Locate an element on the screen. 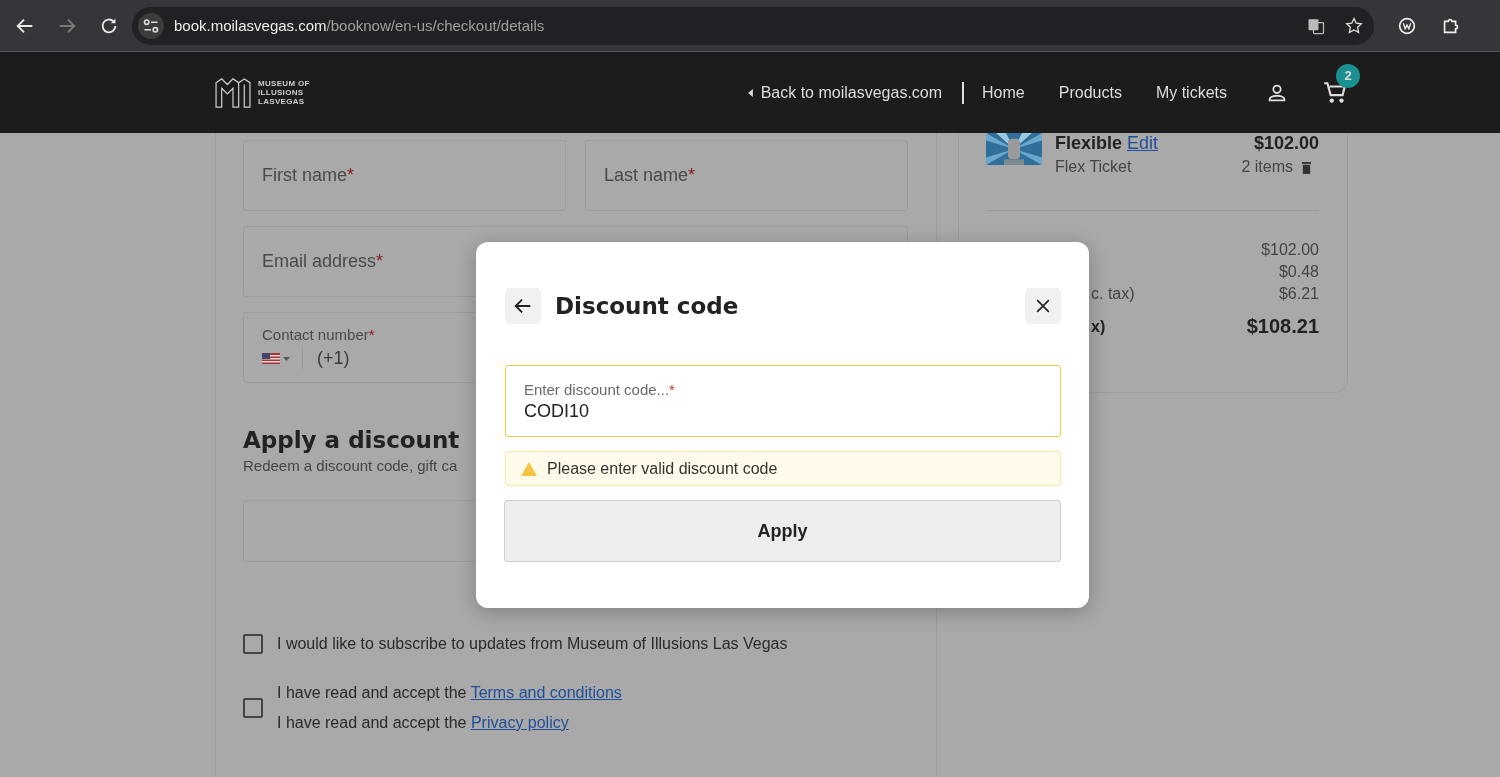  caret-icon is located at coordinates (750, 92).